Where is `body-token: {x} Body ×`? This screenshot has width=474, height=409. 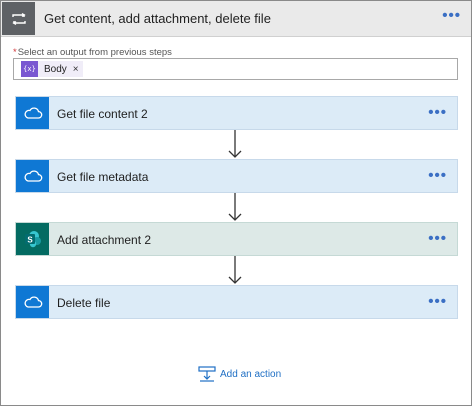
body-token: {x} Body × is located at coordinates (52, 69).